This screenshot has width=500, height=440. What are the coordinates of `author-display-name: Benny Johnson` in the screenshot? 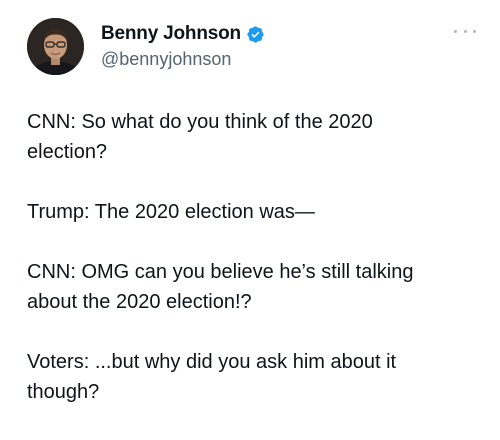 It's located at (171, 34).